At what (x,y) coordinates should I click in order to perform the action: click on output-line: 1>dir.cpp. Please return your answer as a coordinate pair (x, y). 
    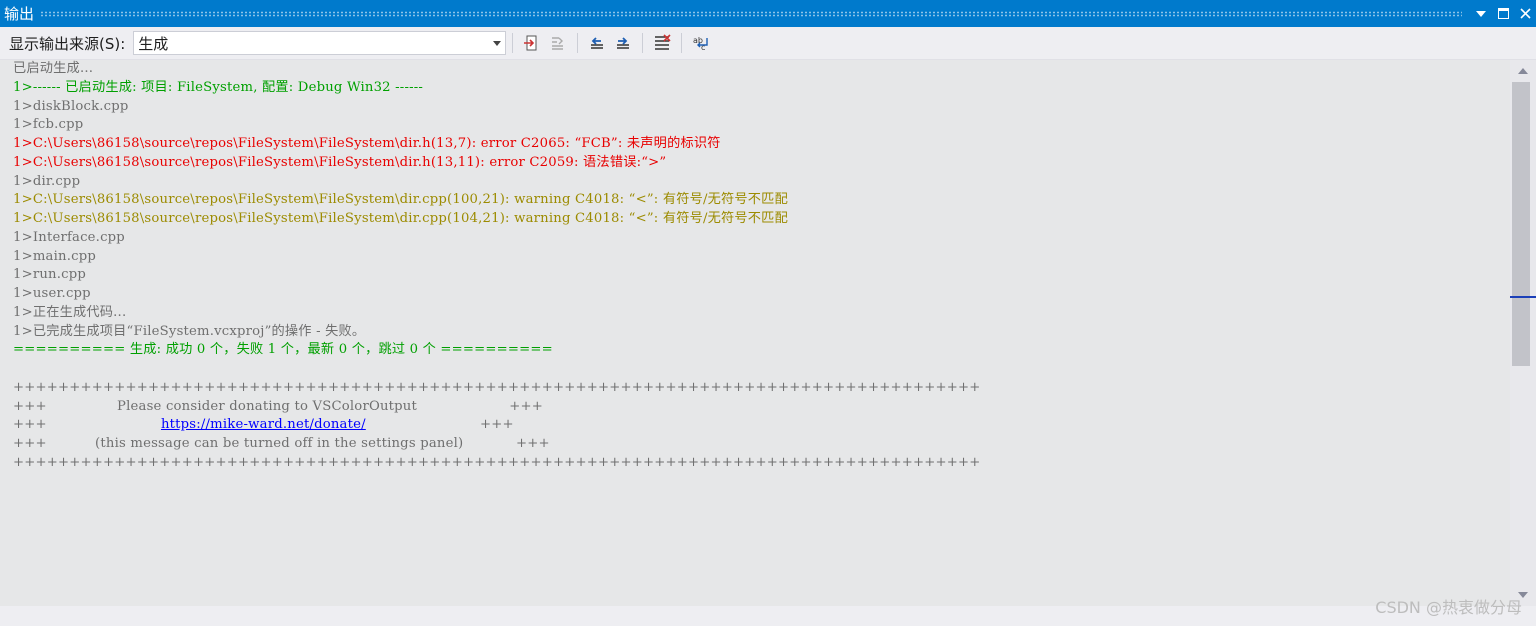
    Looking at the image, I should click on (47, 181).